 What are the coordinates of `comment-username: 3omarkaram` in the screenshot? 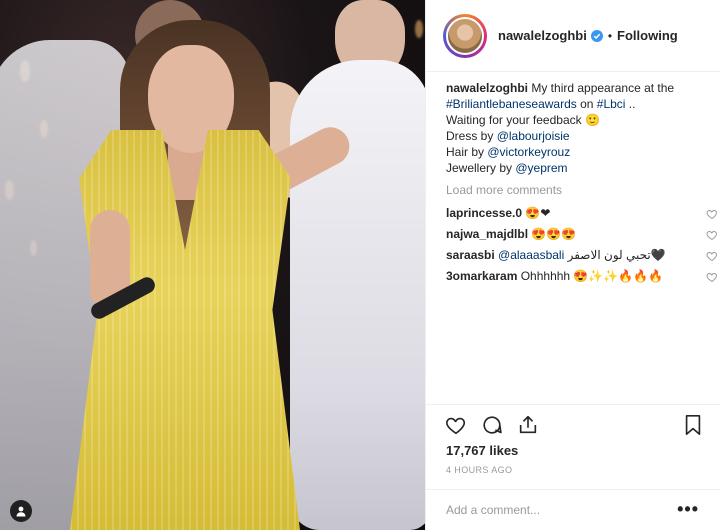 It's located at (481, 276).